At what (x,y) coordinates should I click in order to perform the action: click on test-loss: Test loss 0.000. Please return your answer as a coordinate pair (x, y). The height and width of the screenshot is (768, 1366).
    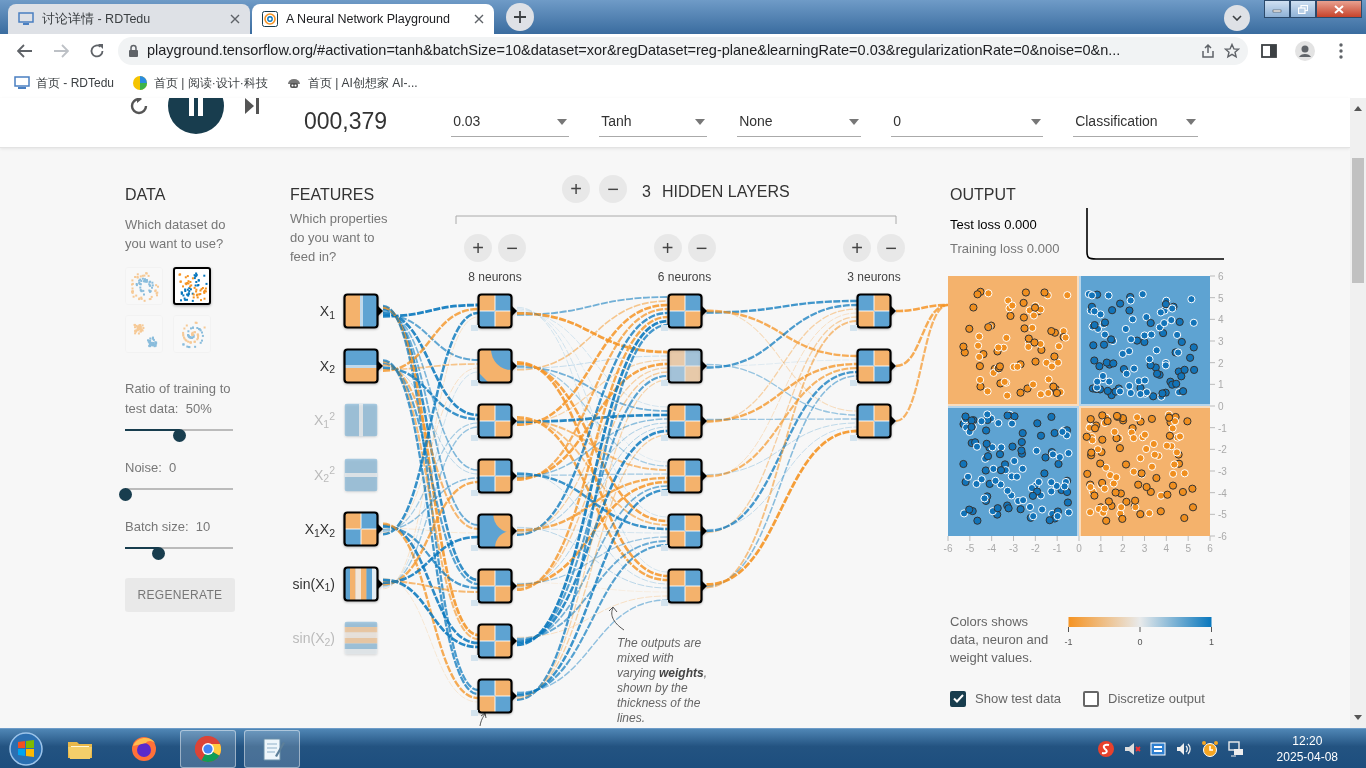
    Looking at the image, I should click on (994, 225).